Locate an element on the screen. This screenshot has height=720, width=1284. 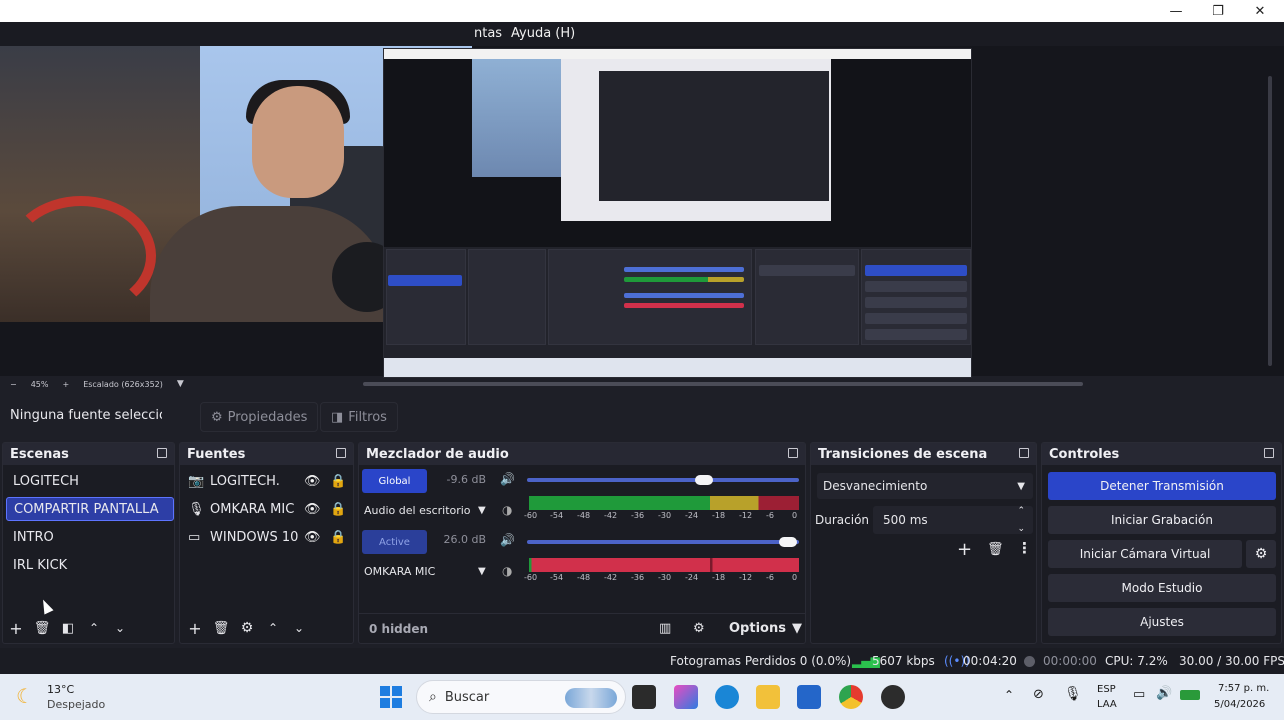
volume-icon: 🔊 is located at coordinates (1164, 693).